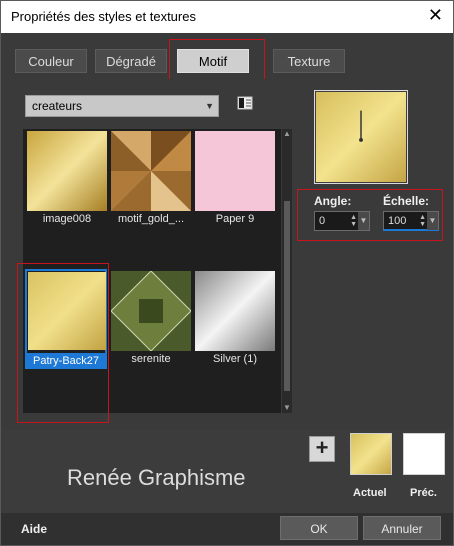  Describe the element at coordinates (309, 61) in the screenshot. I see `tab-texture: Texture` at that location.